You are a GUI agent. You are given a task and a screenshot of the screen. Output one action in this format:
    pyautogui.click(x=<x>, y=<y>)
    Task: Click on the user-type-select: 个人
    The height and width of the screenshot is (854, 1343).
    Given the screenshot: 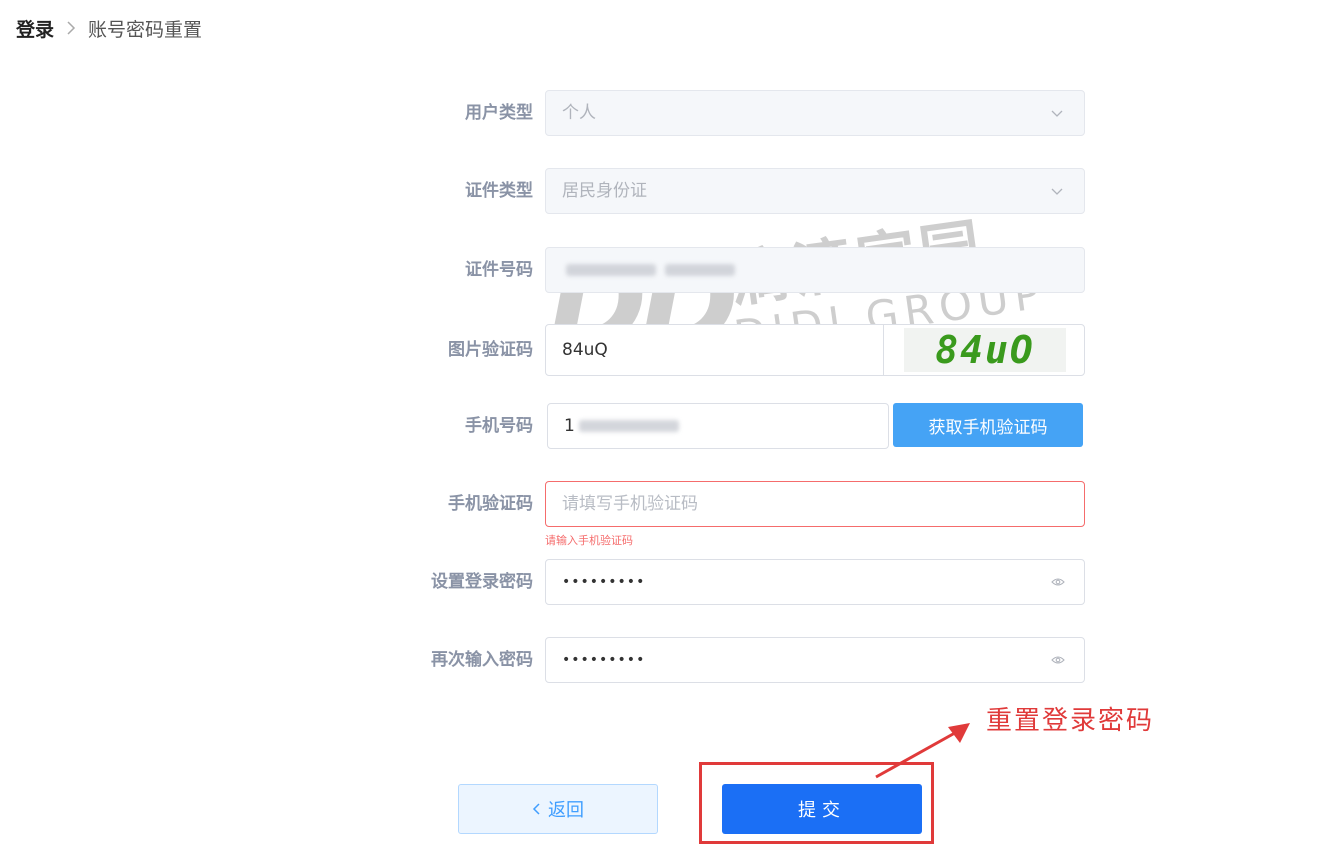 What is the action you would take?
    pyautogui.click(x=815, y=113)
    